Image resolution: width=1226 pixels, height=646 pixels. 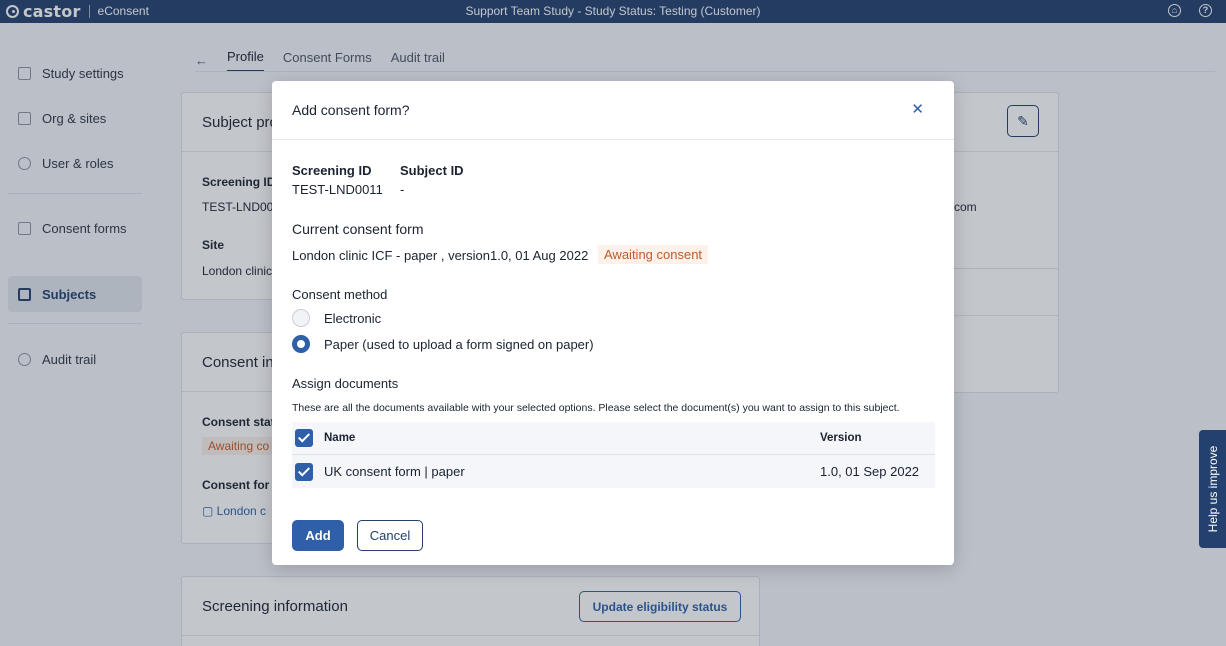 I want to click on column-version: Version, so click(x=841, y=438).